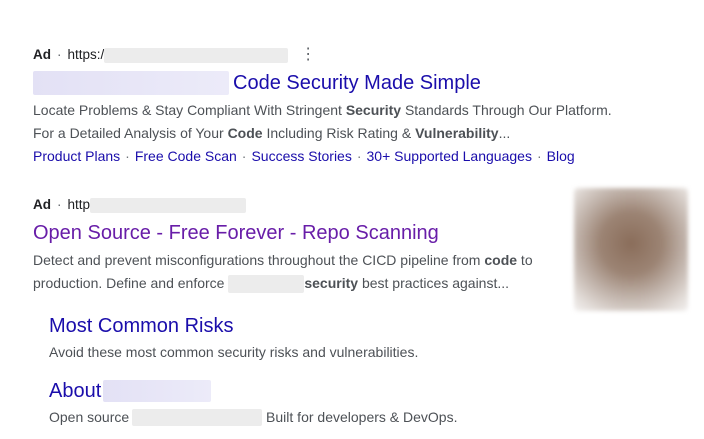 This screenshot has height=439, width=704. I want to click on sitelink-supported-languages: 30+ Supported Languages, so click(449, 156).